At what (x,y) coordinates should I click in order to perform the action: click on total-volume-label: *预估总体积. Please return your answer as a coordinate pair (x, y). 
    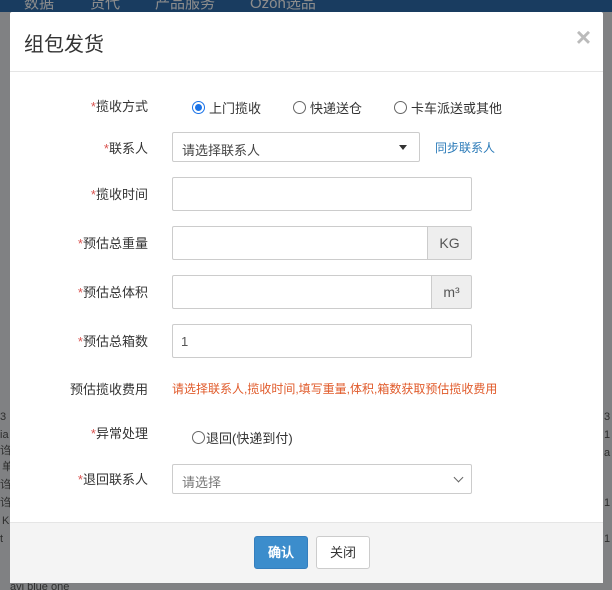
    Looking at the image, I should click on (112, 292).